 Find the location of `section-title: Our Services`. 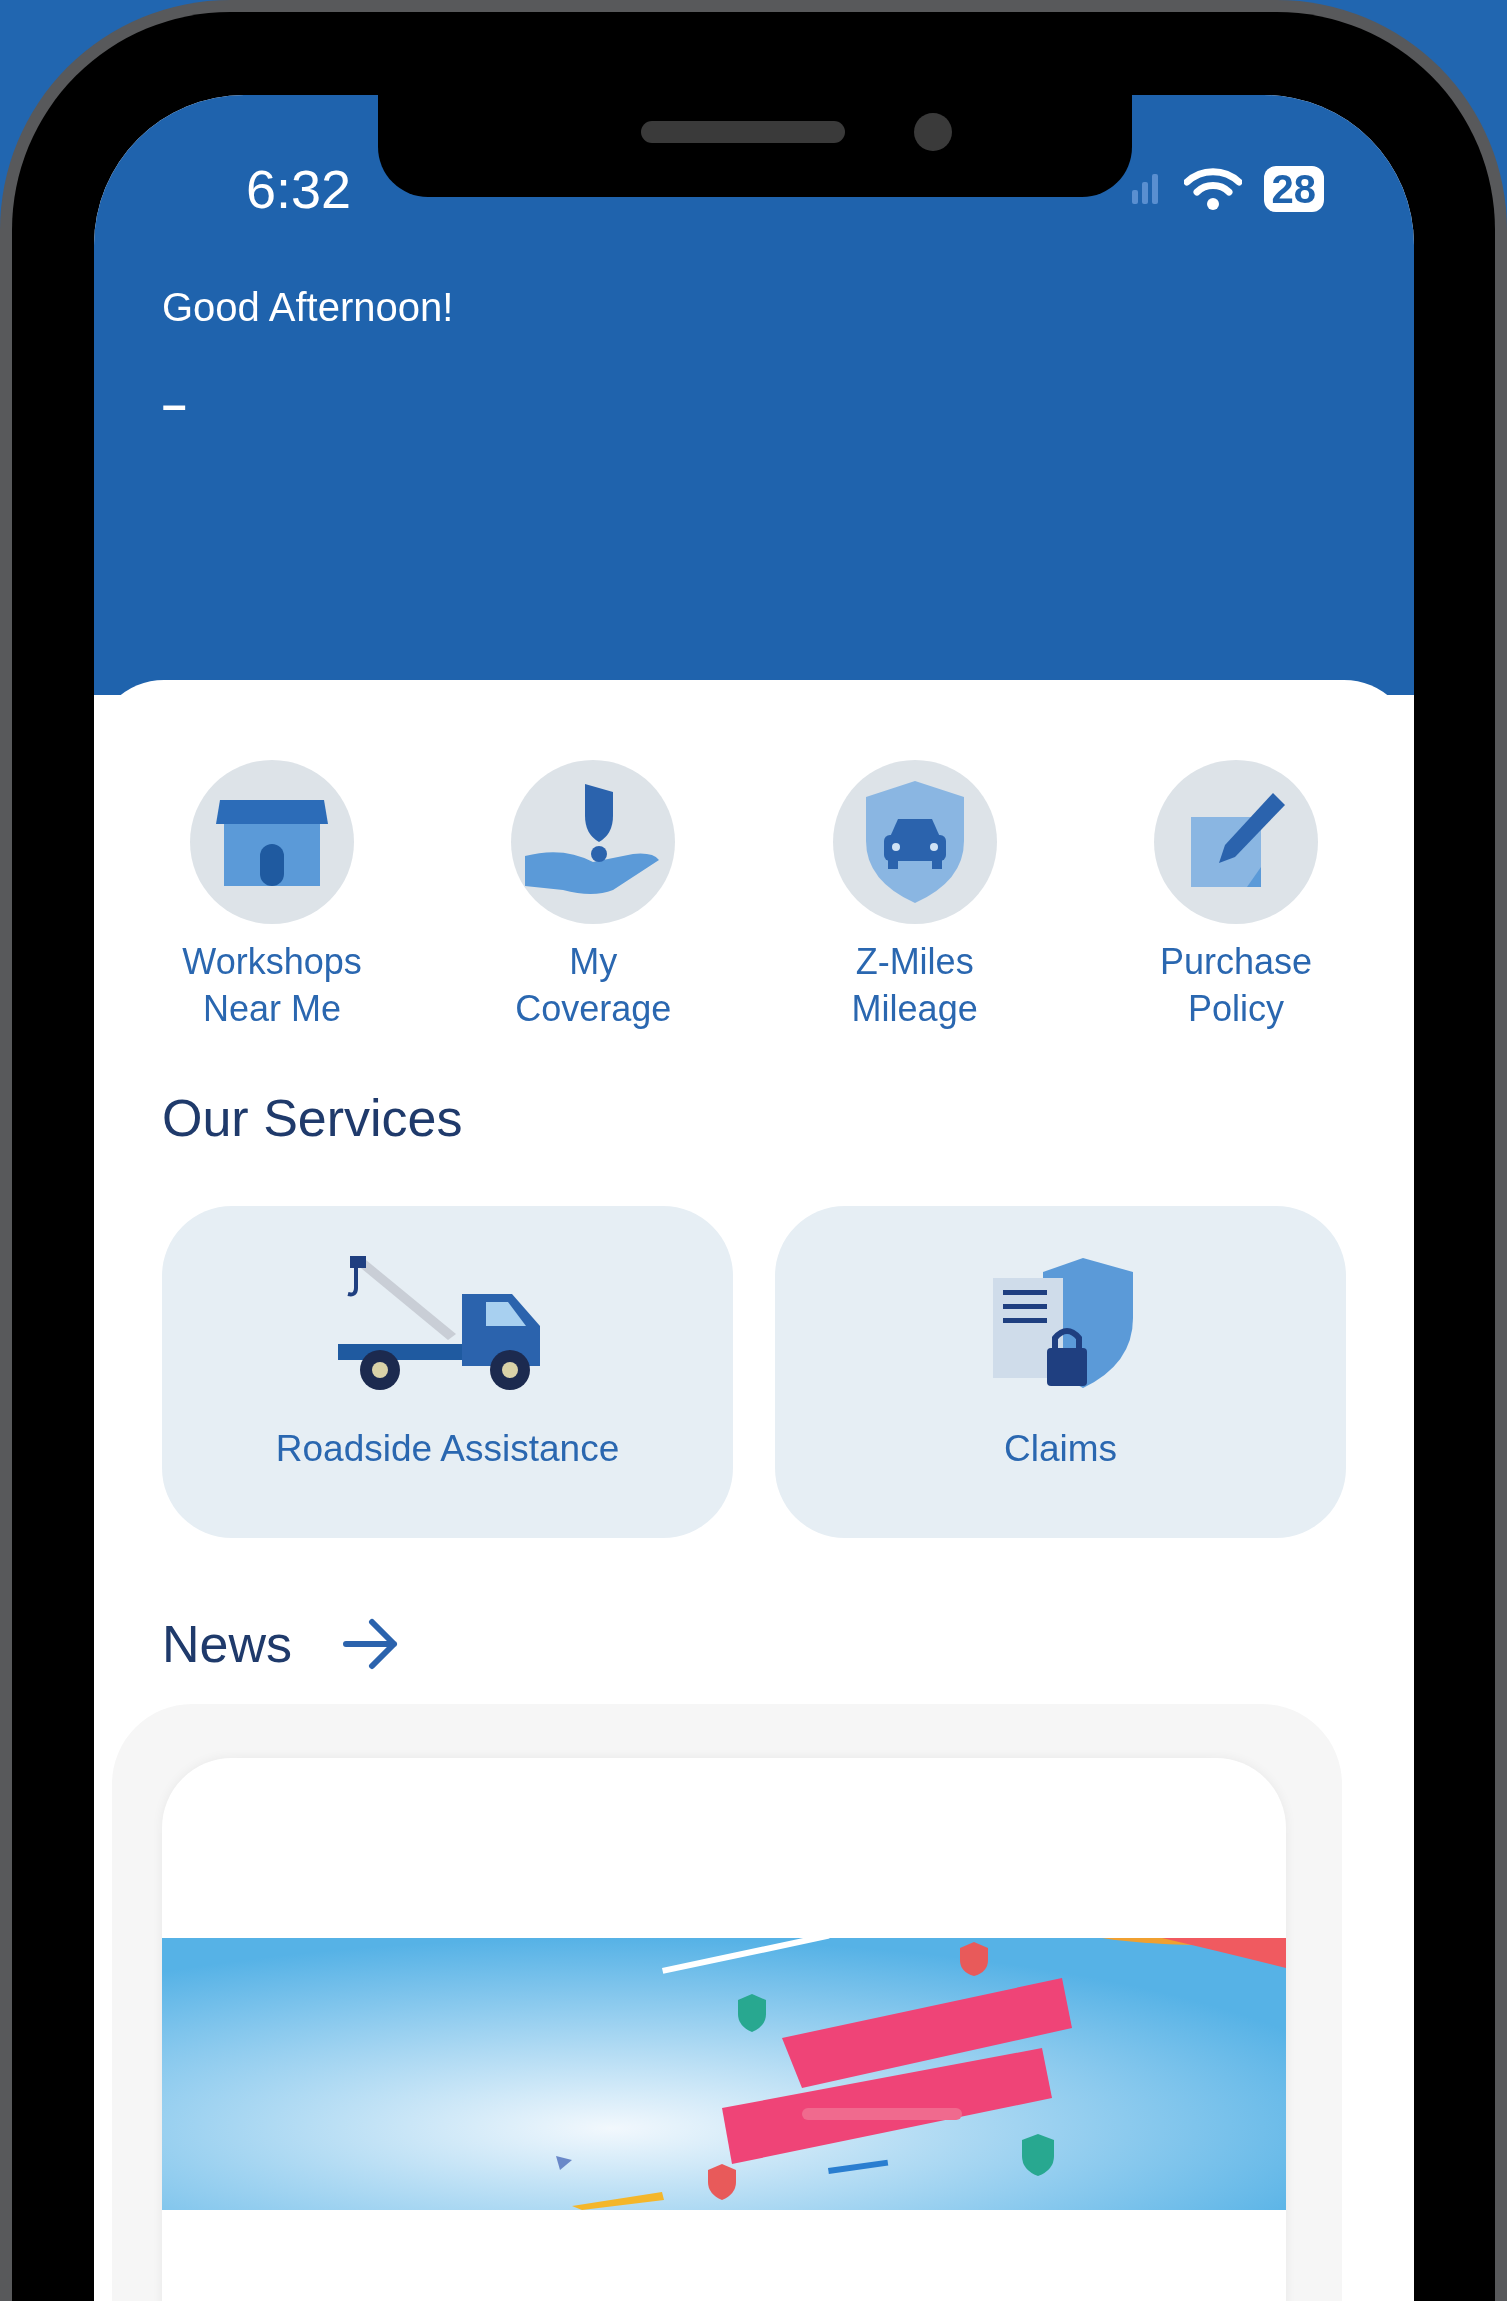

section-title: Our Services is located at coordinates (313, 1118).